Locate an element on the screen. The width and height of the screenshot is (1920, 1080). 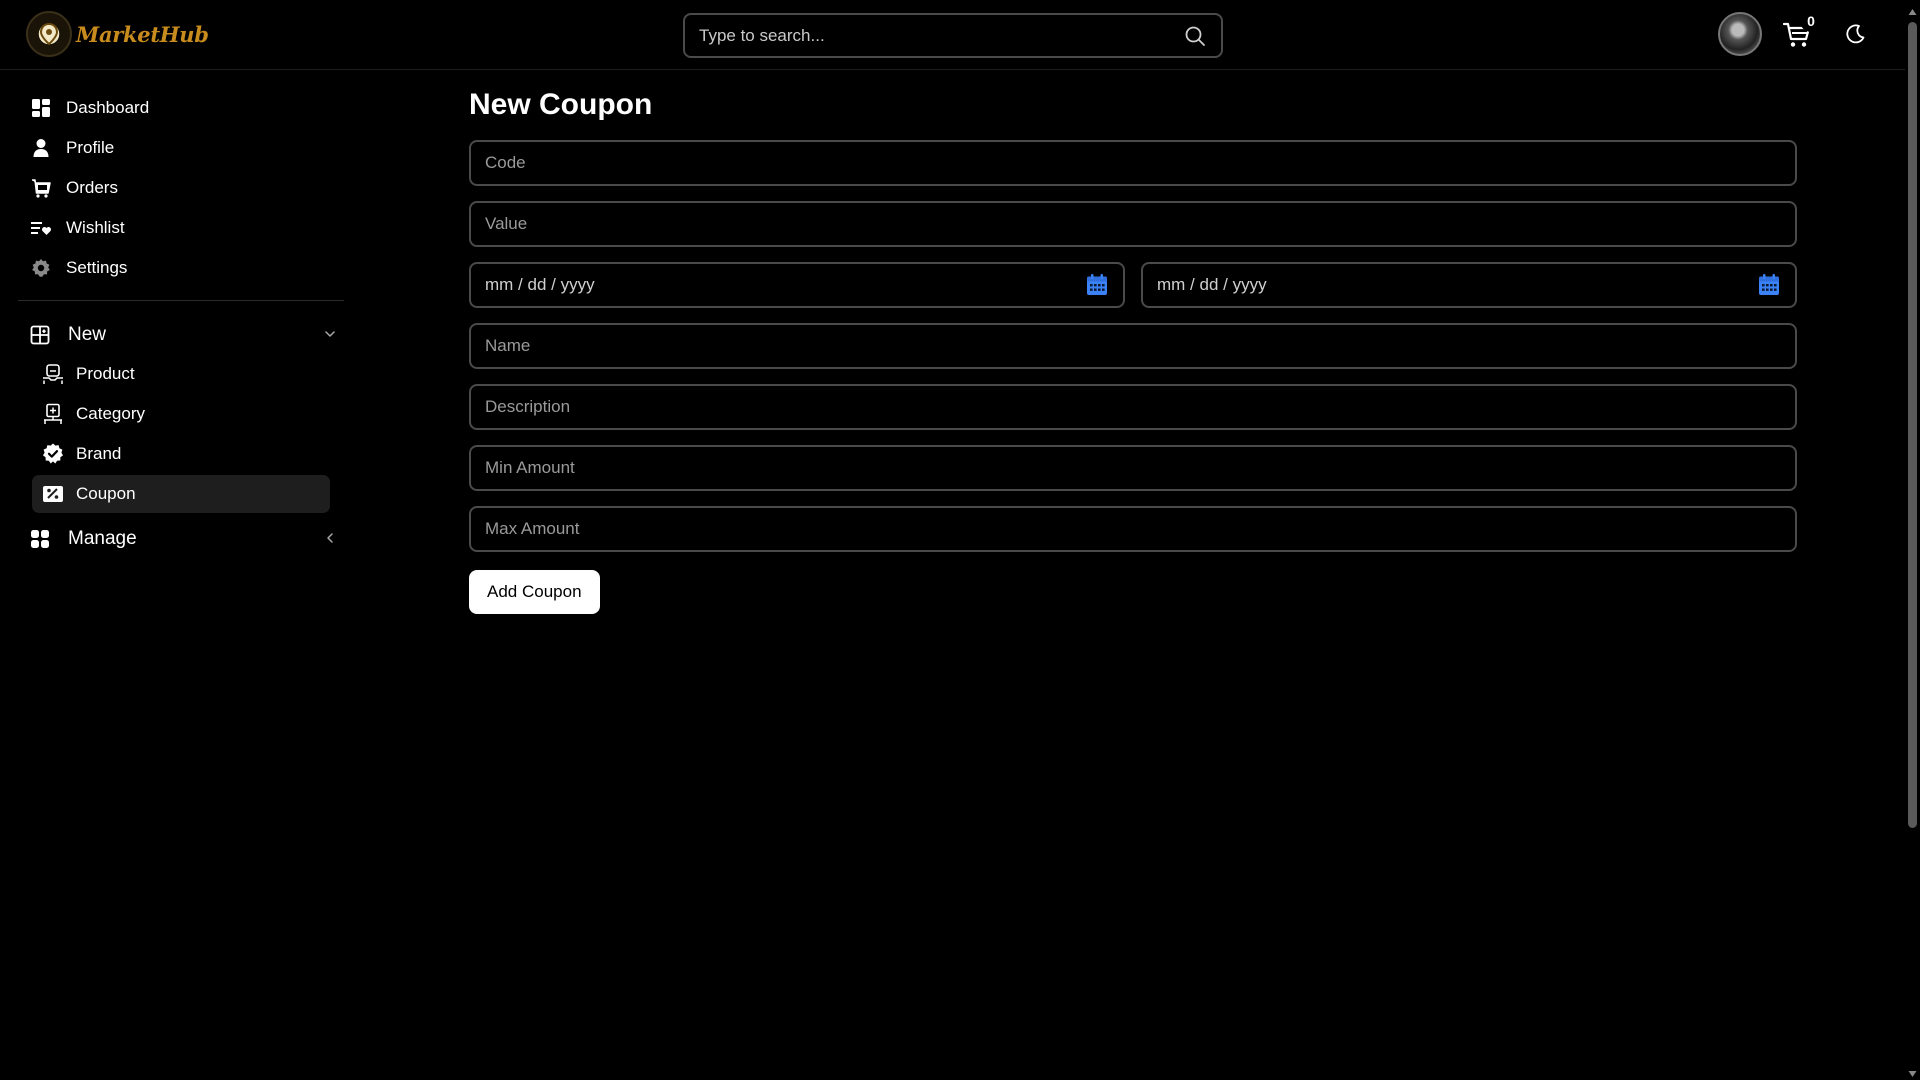
new-grid-icon is located at coordinates (40, 335).